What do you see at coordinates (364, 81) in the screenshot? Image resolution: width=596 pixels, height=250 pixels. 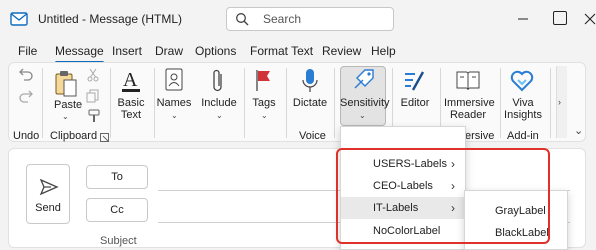 I see `sensitivity-tag-icon` at bounding box center [364, 81].